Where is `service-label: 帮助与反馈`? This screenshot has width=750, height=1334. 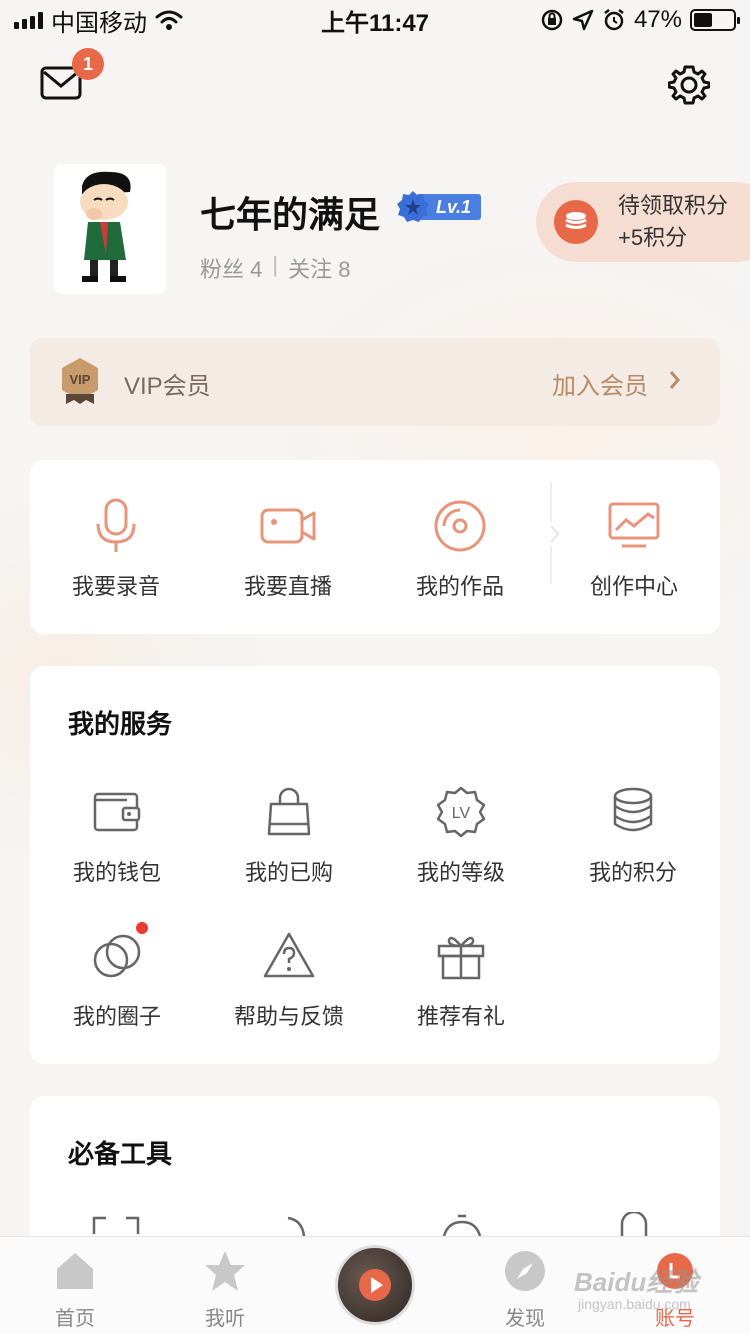
service-label: 帮助与反馈 is located at coordinates (288, 1016).